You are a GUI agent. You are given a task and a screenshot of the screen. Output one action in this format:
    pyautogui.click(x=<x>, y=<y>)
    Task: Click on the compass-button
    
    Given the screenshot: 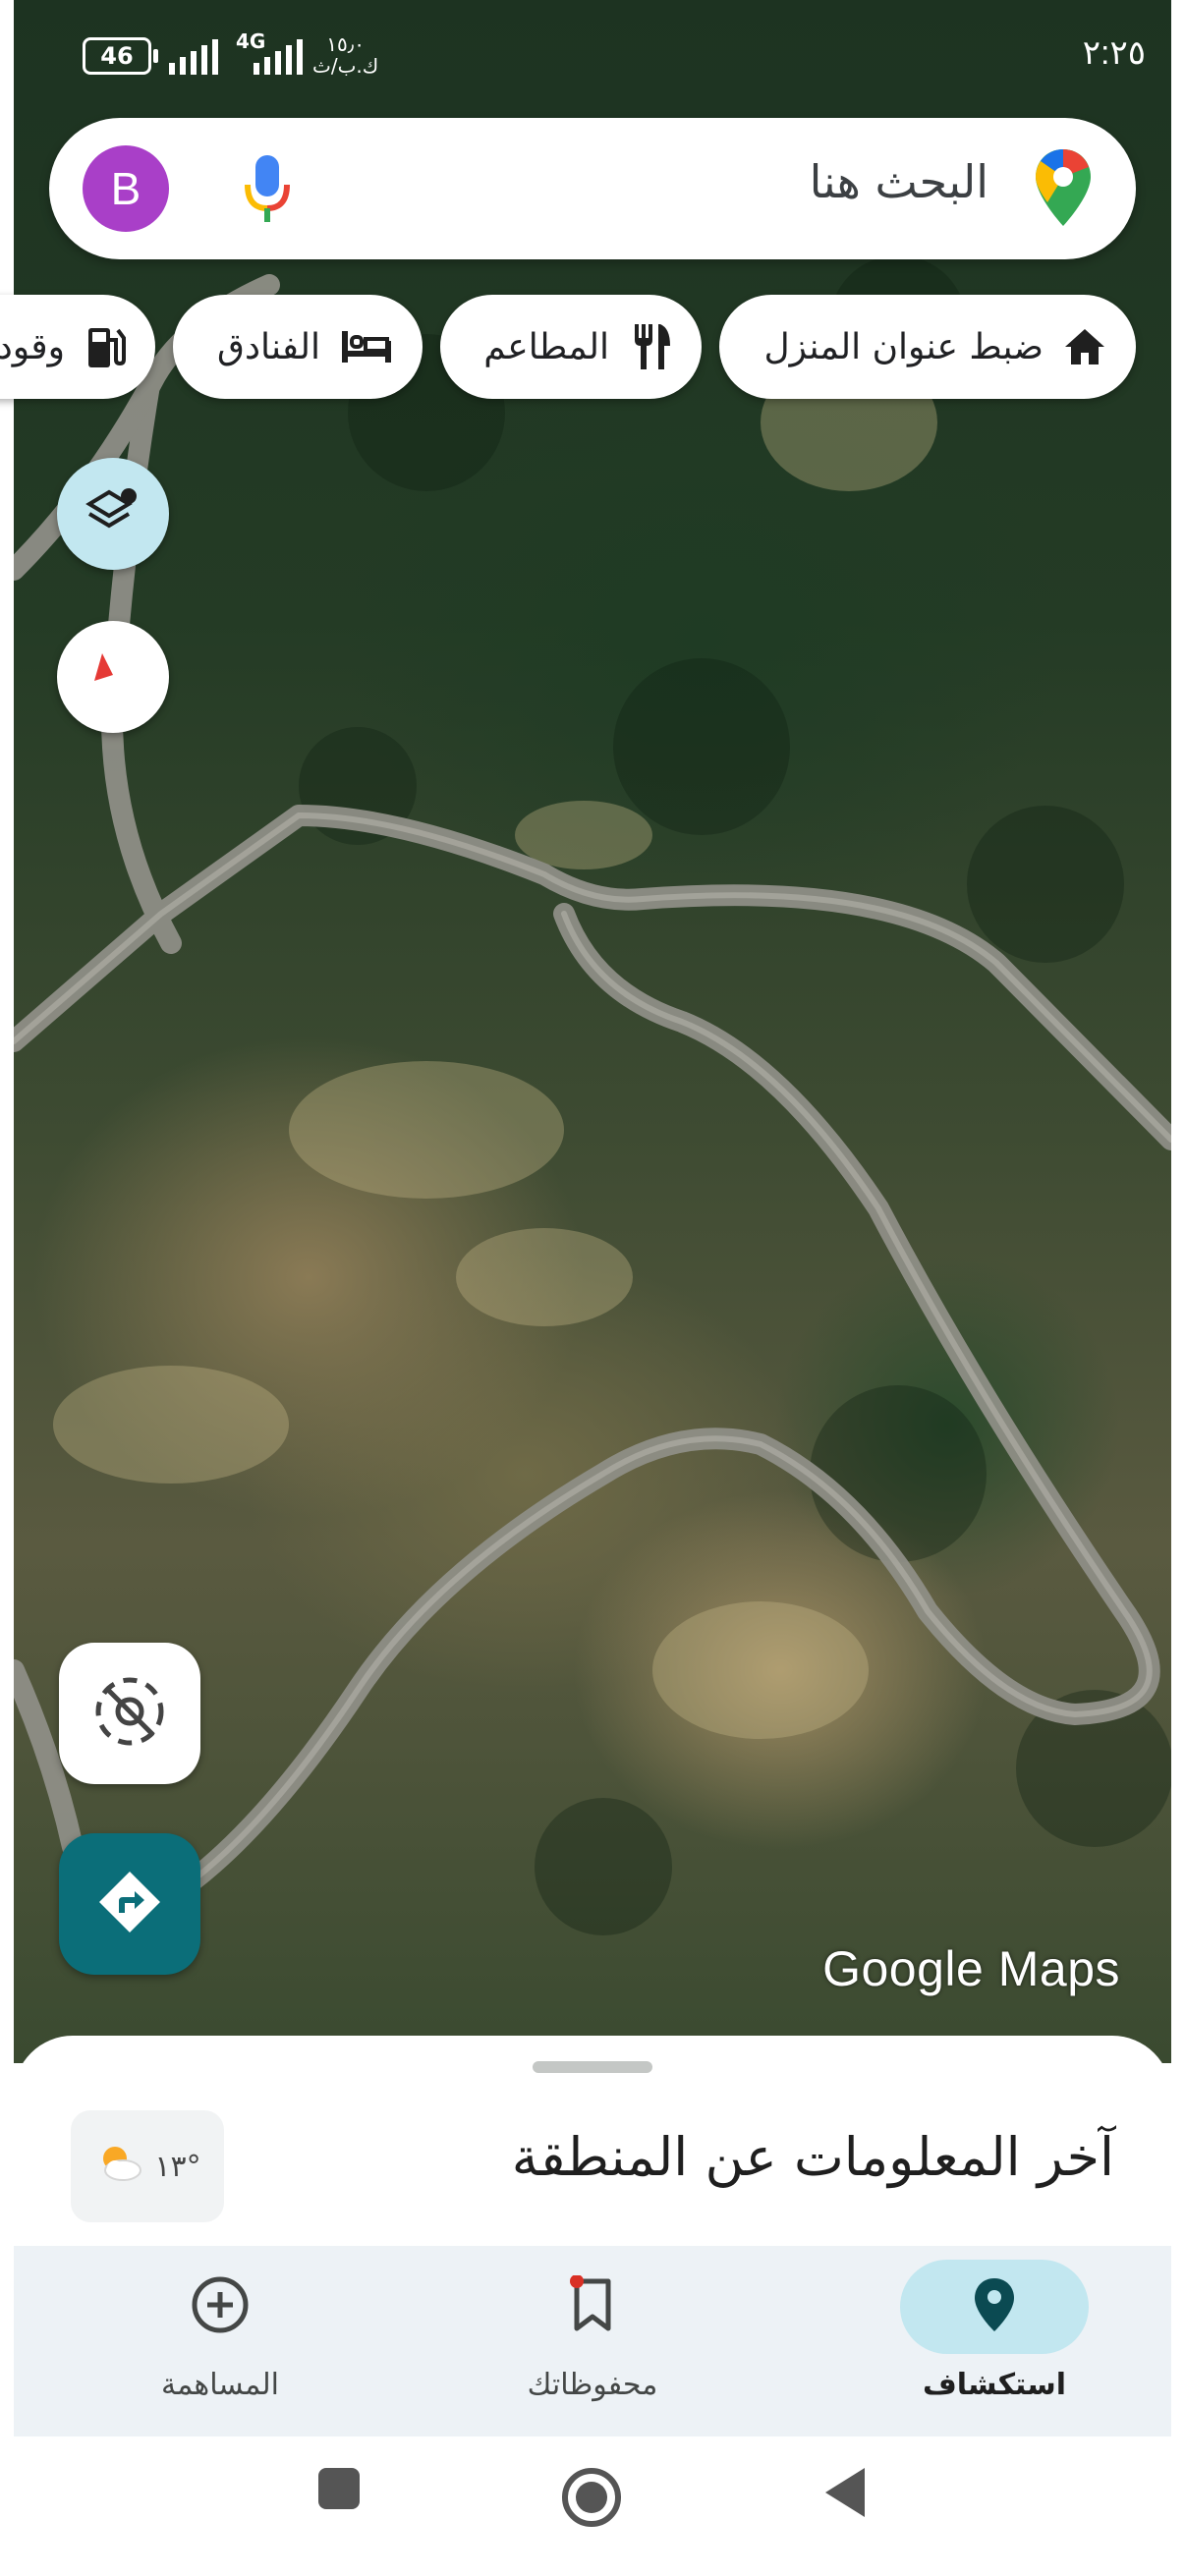 What is the action you would take?
    pyautogui.click(x=113, y=677)
    